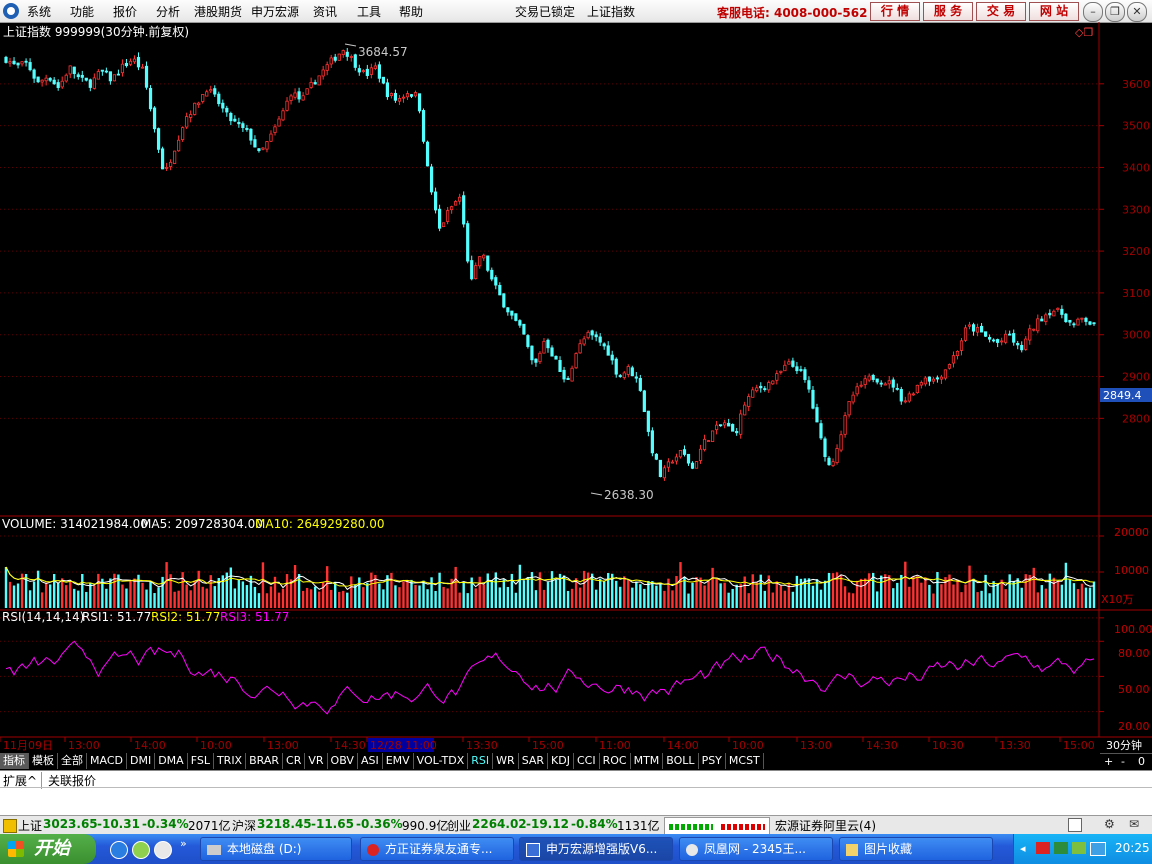  Describe the element at coordinates (183, 843) in the screenshot. I see `quick-launch-more-icon: »` at that location.